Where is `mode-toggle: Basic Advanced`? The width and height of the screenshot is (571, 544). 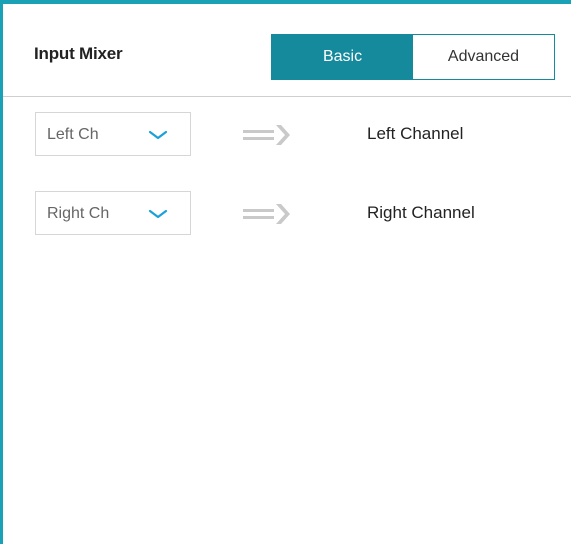
mode-toggle: Basic Advanced is located at coordinates (413, 57).